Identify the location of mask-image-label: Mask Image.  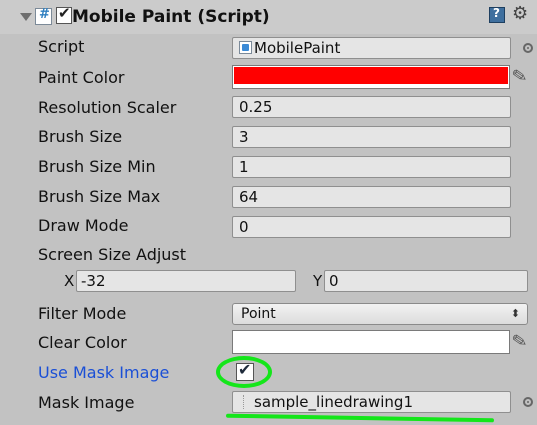
(86, 402).